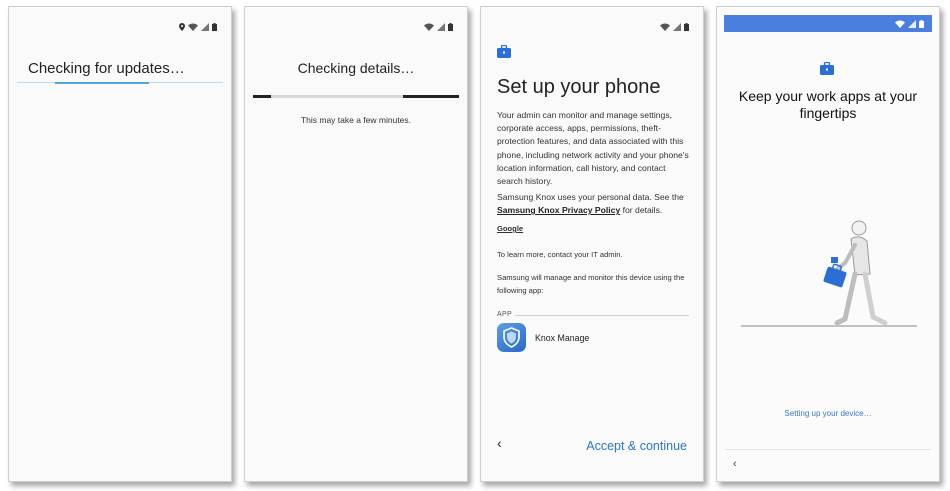 This screenshot has width=950, height=491. What do you see at coordinates (102, 83) in the screenshot?
I see `progress-indicator` at bounding box center [102, 83].